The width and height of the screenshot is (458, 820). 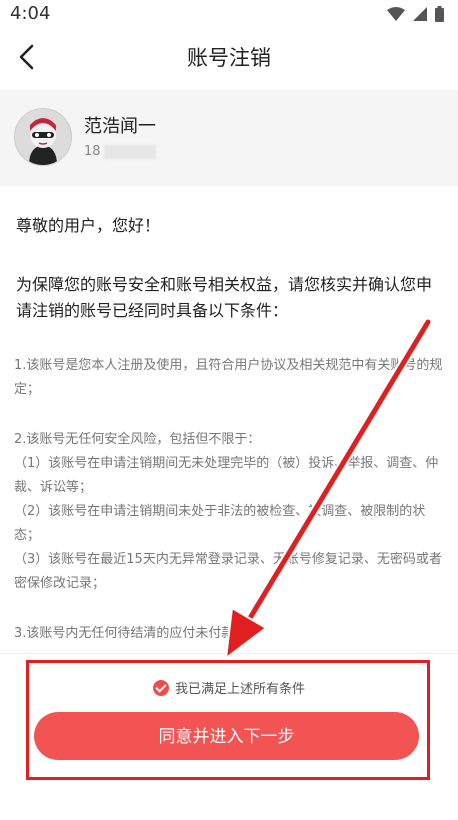 I want to click on status-icons, so click(x=415, y=14).